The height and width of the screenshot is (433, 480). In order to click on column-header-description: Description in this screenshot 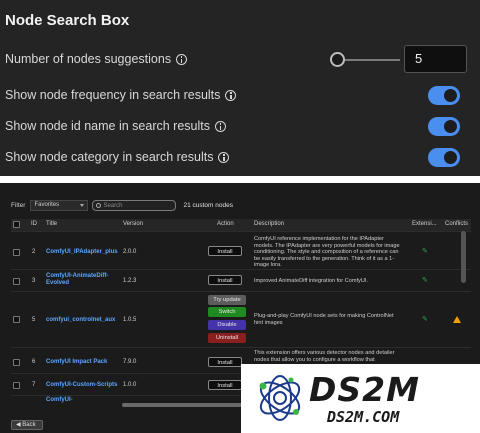, I will do `click(269, 224)`.